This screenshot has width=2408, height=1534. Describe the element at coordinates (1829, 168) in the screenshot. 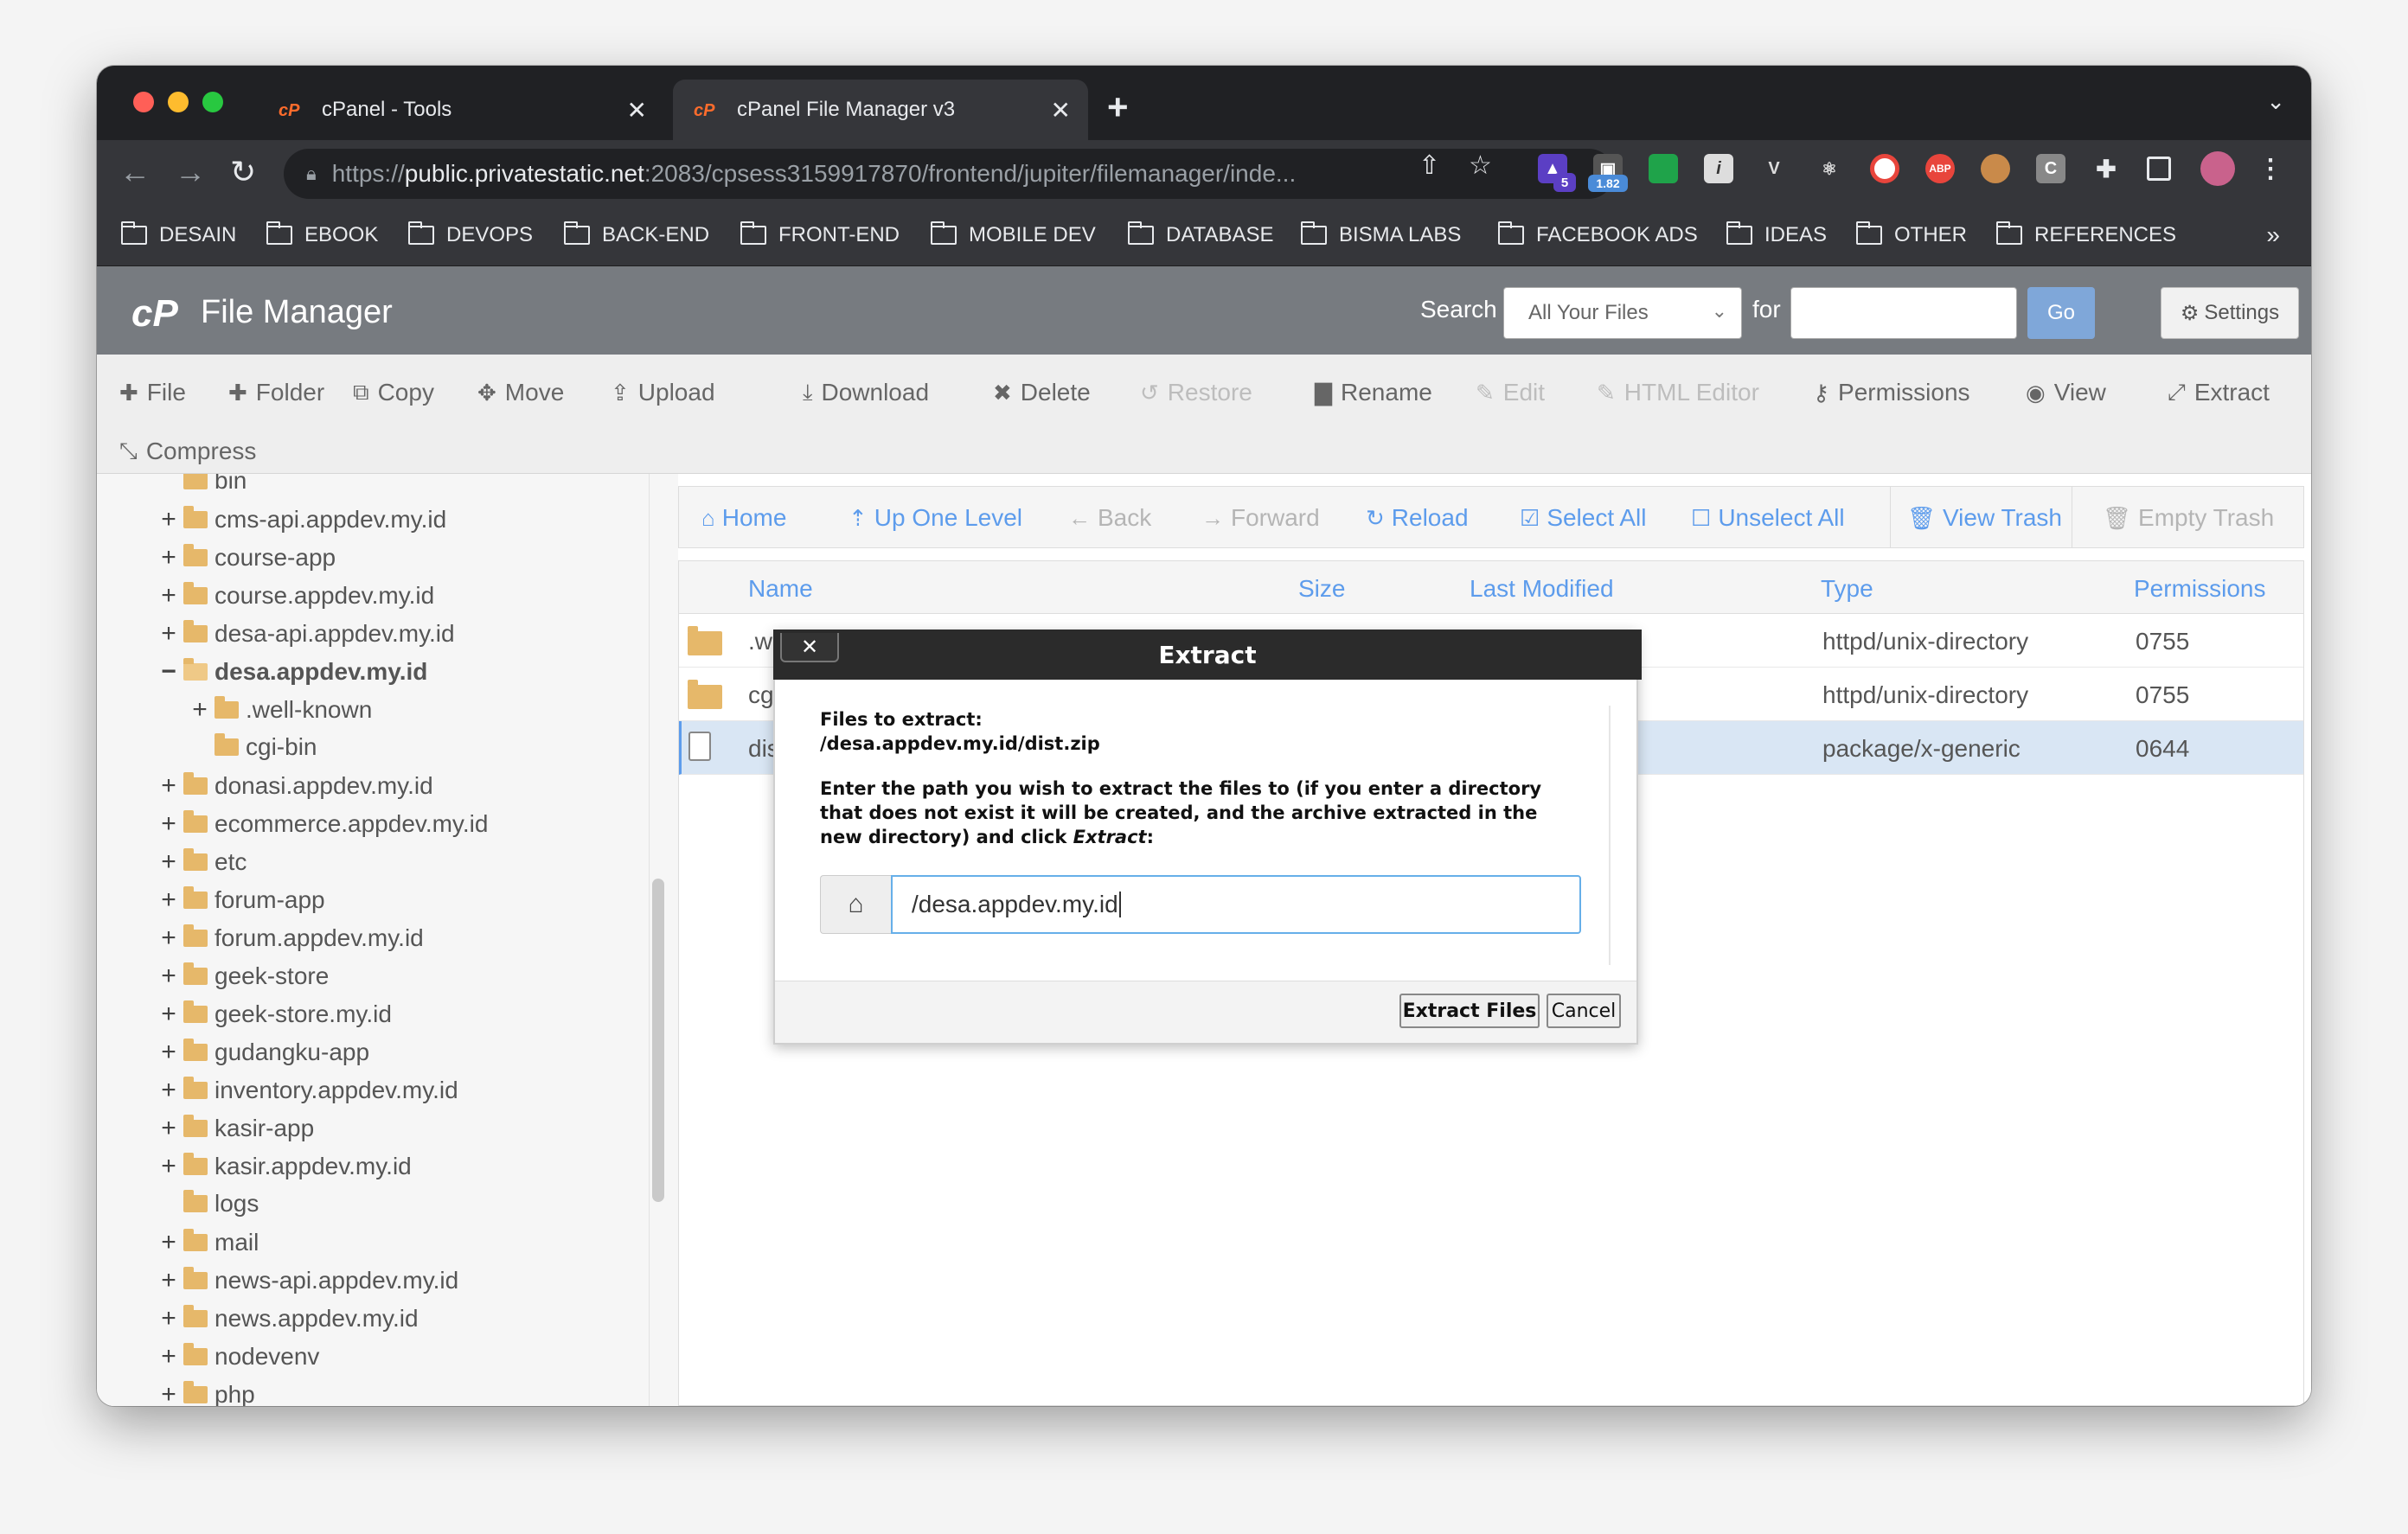

I see `extension-react-icon: ⚛` at that location.